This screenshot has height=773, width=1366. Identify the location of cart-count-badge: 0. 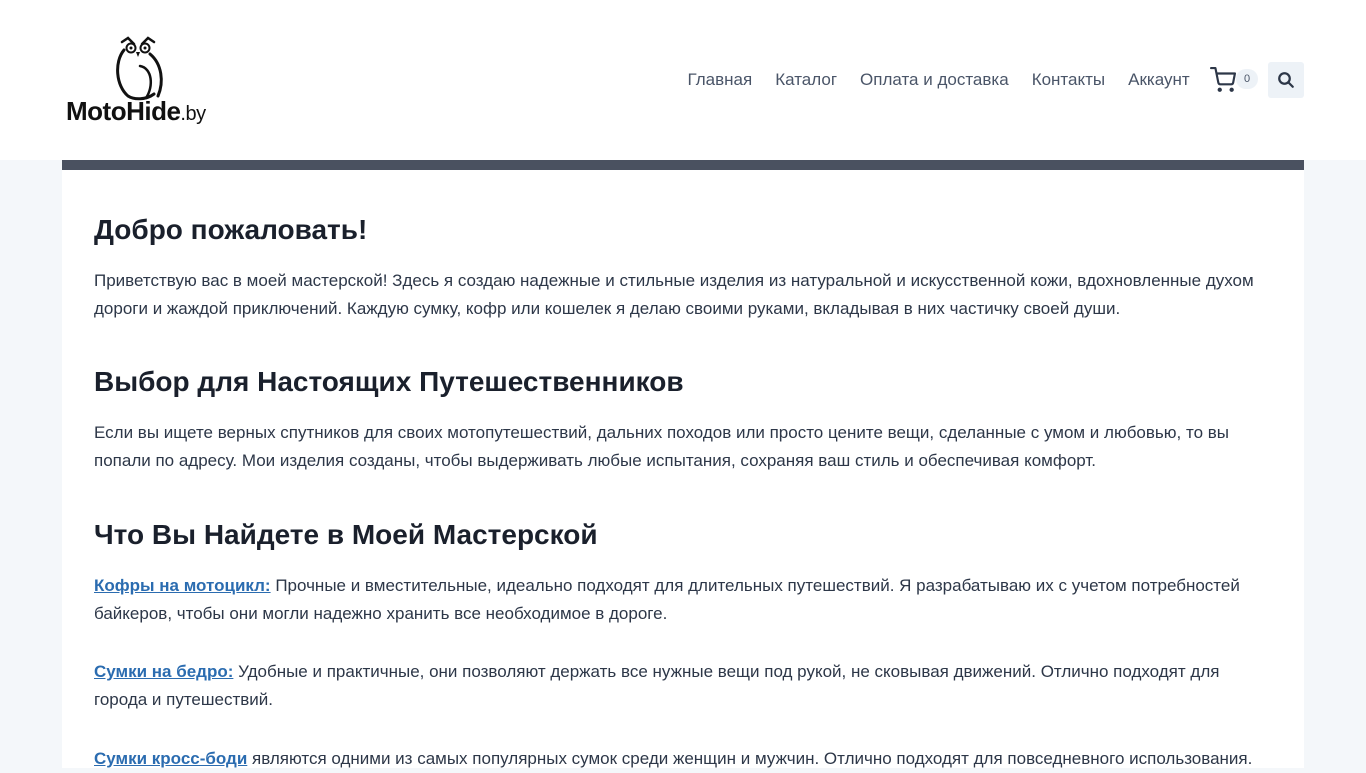
(1247, 79).